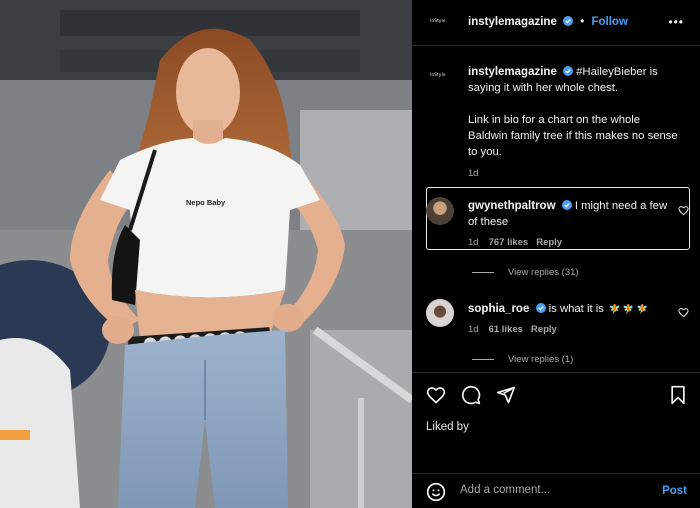 This screenshot has width=700, height=508. I want to click on shirt-text: Nepo Baby, so click(206, 202).